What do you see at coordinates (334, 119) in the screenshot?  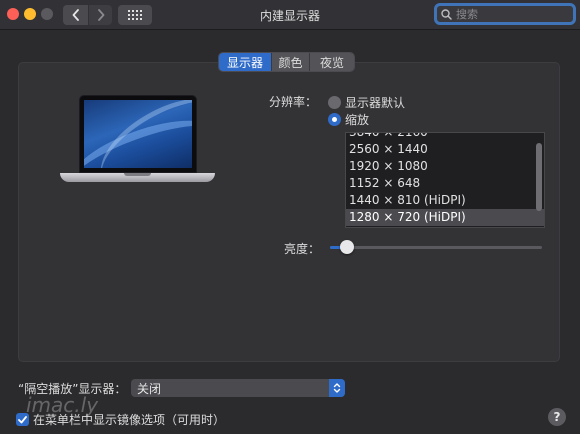 I see `radio-circle-selected` at bounding box center [334, 119].